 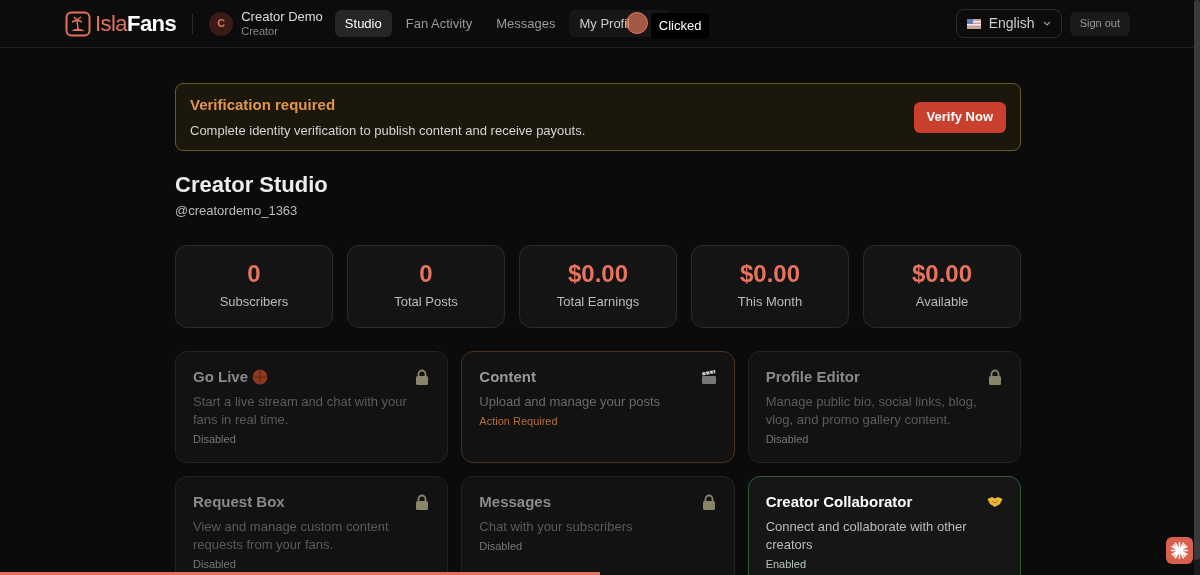 I want to click on tooltip: Clicked, so click(x=680, y=26).